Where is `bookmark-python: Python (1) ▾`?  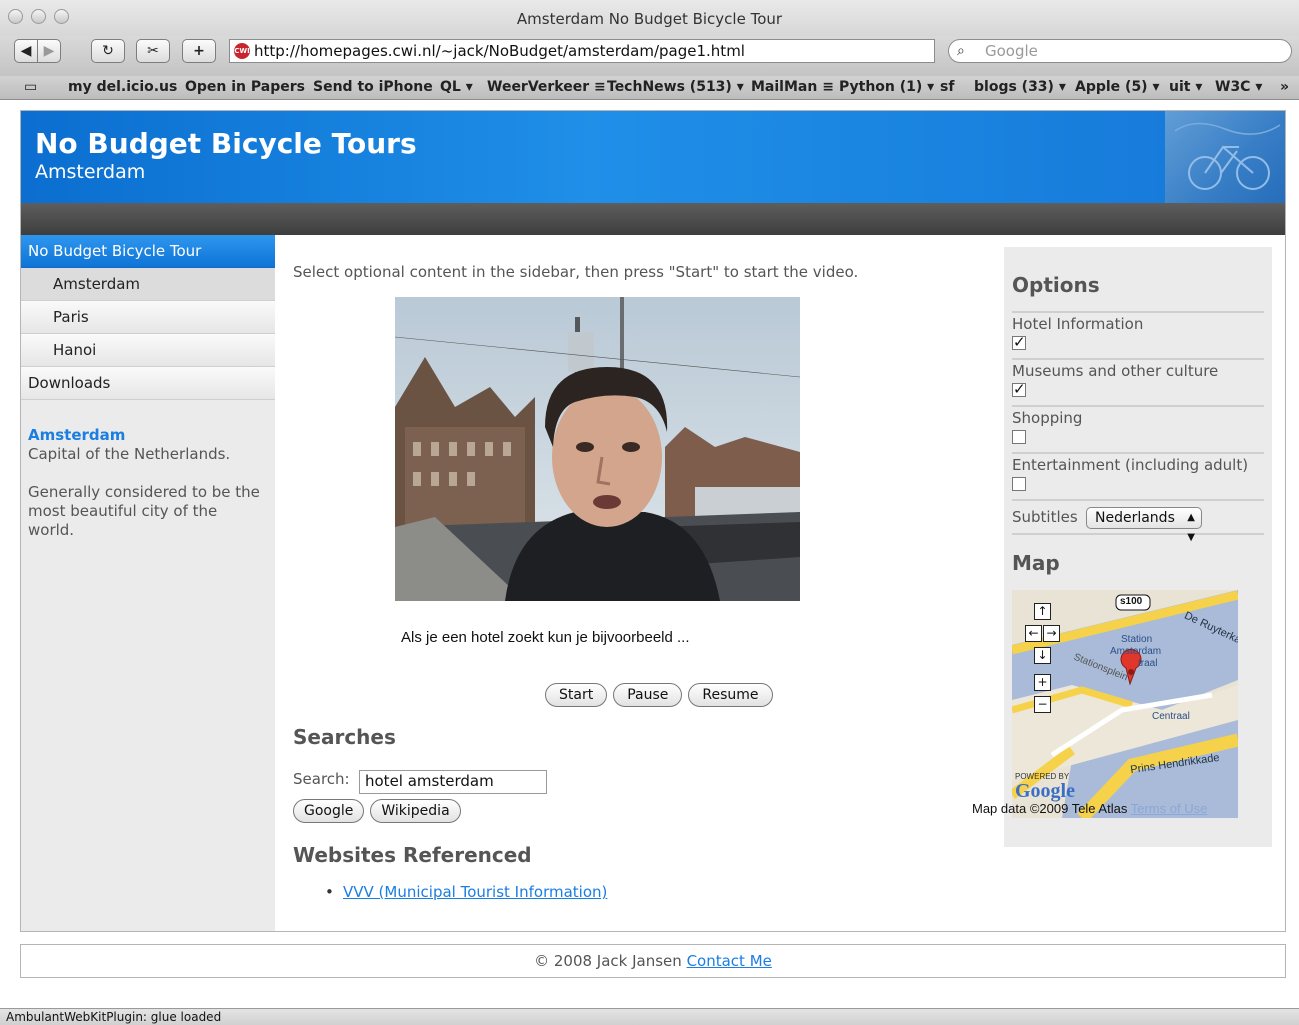
bookmark-python: Python (1) ▾ is located at coordinates (886, 87).